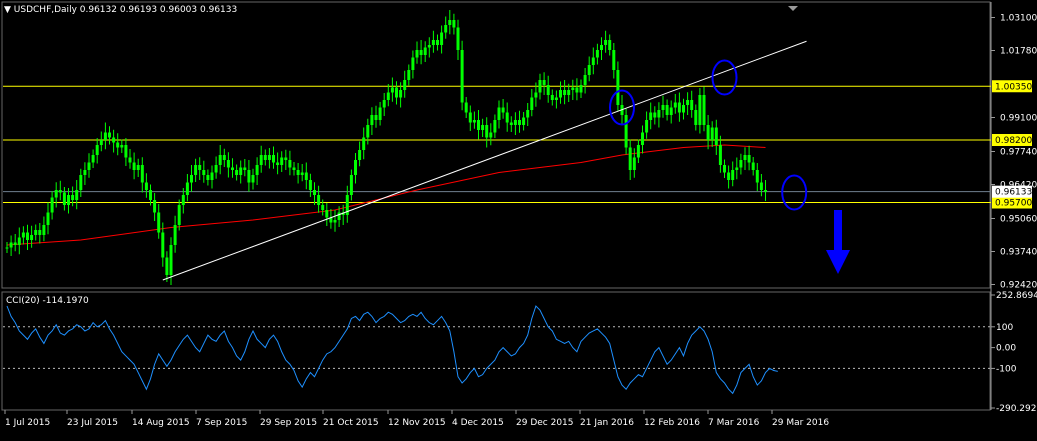  Describe the element at coordinates (1018, 286) in the screenshot. I see `price-tick-label: 0.92420` at that location.